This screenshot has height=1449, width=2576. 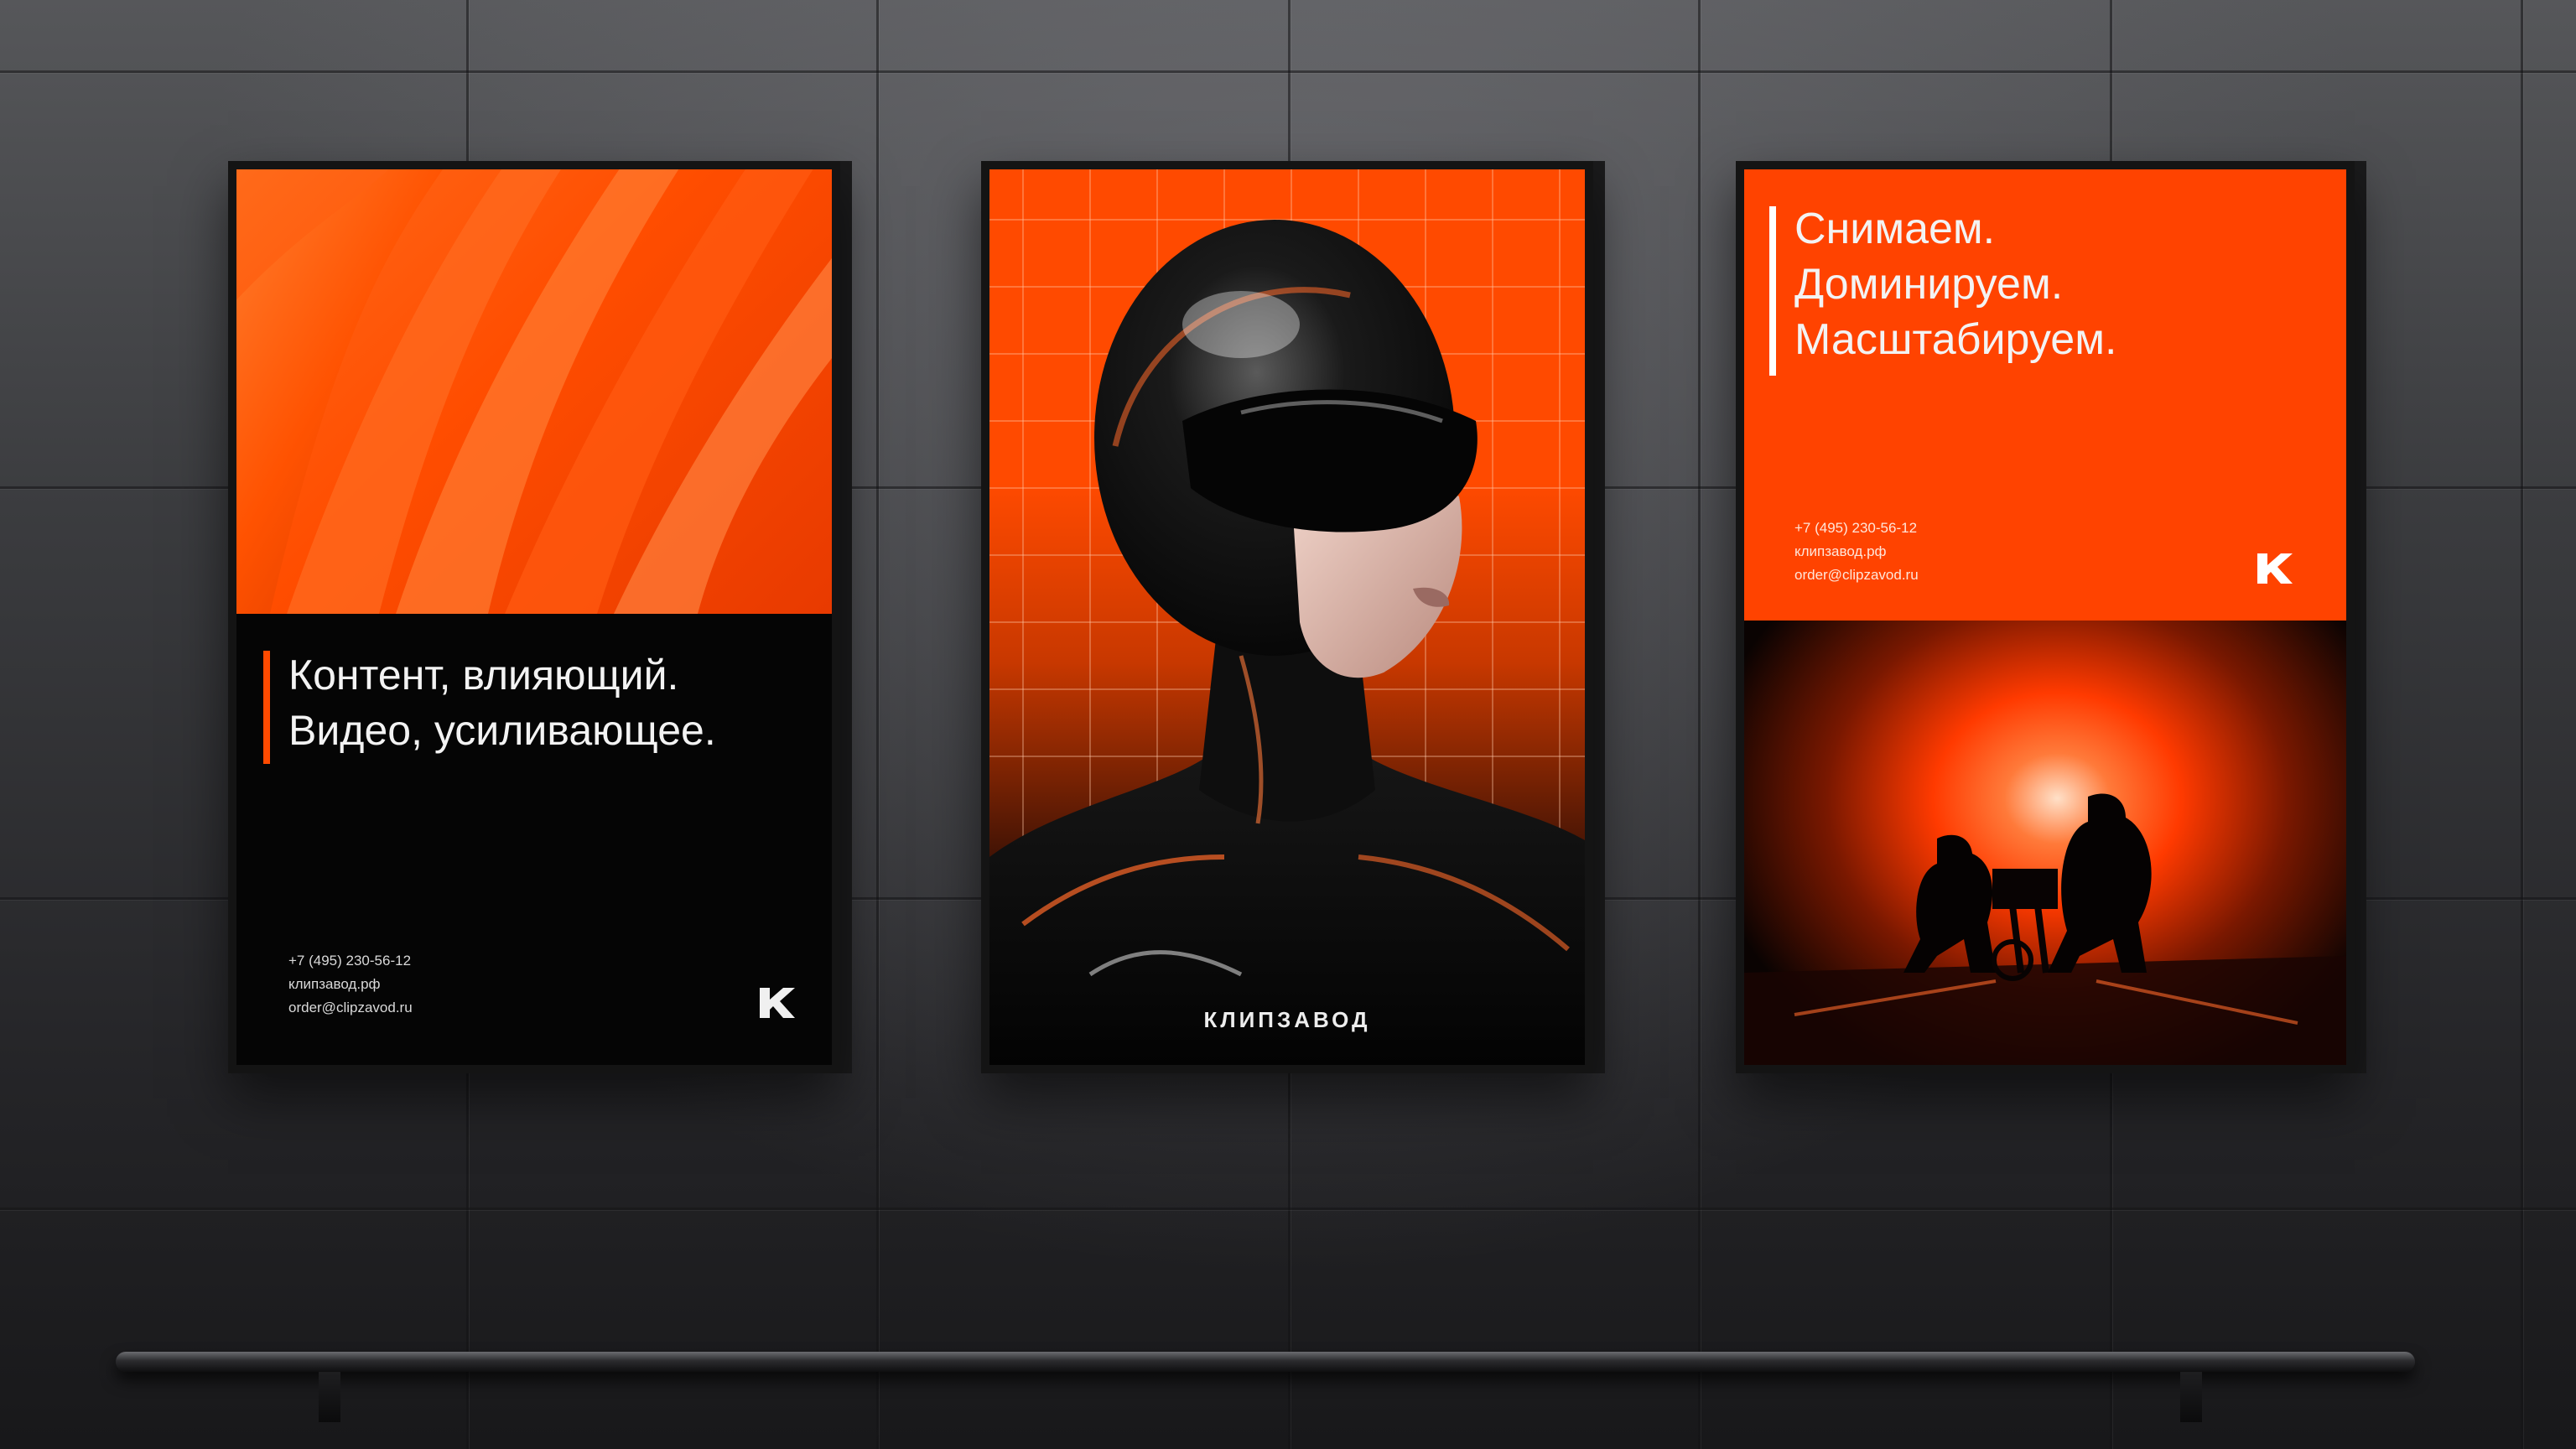 I want to click on headline-line-3: Масштабируем., so click(x=1955, y=339).